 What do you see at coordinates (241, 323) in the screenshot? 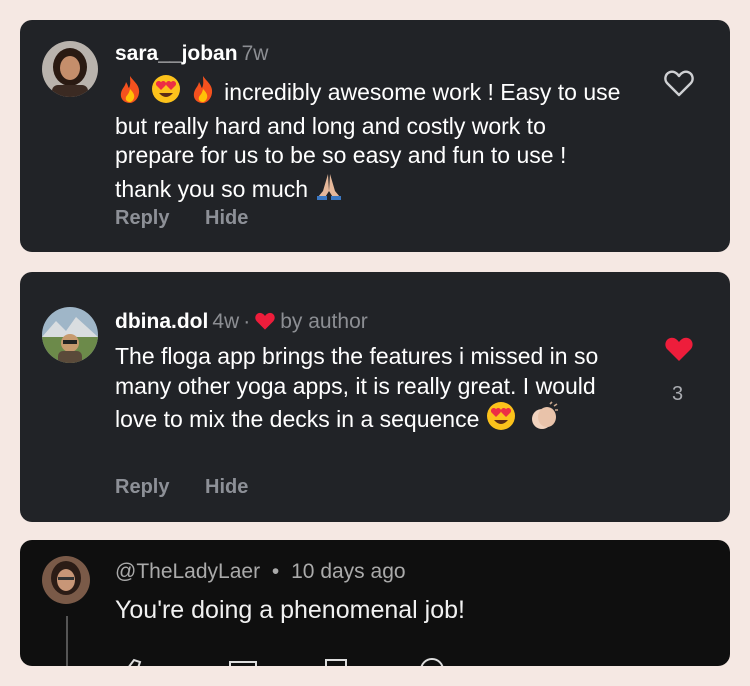
I see `comment-header: dbina.dol 4w · by author` at bounding box center [241, 323].